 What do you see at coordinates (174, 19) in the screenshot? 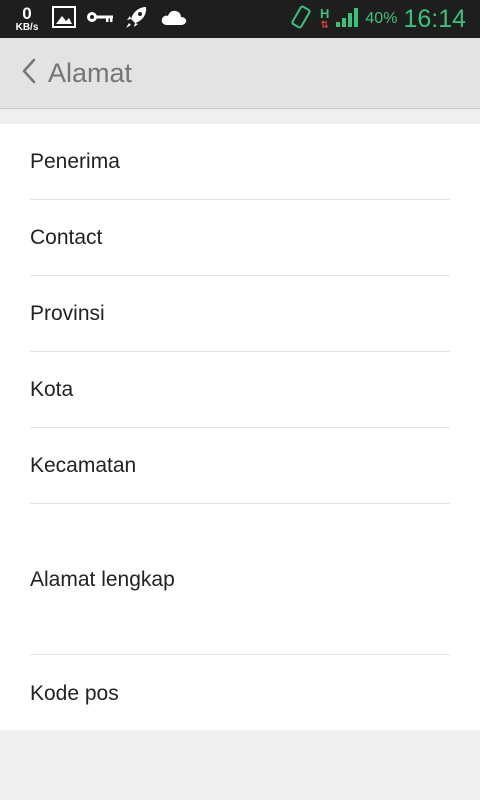
I see `cloud-icon` at bounding box center [174, 19].